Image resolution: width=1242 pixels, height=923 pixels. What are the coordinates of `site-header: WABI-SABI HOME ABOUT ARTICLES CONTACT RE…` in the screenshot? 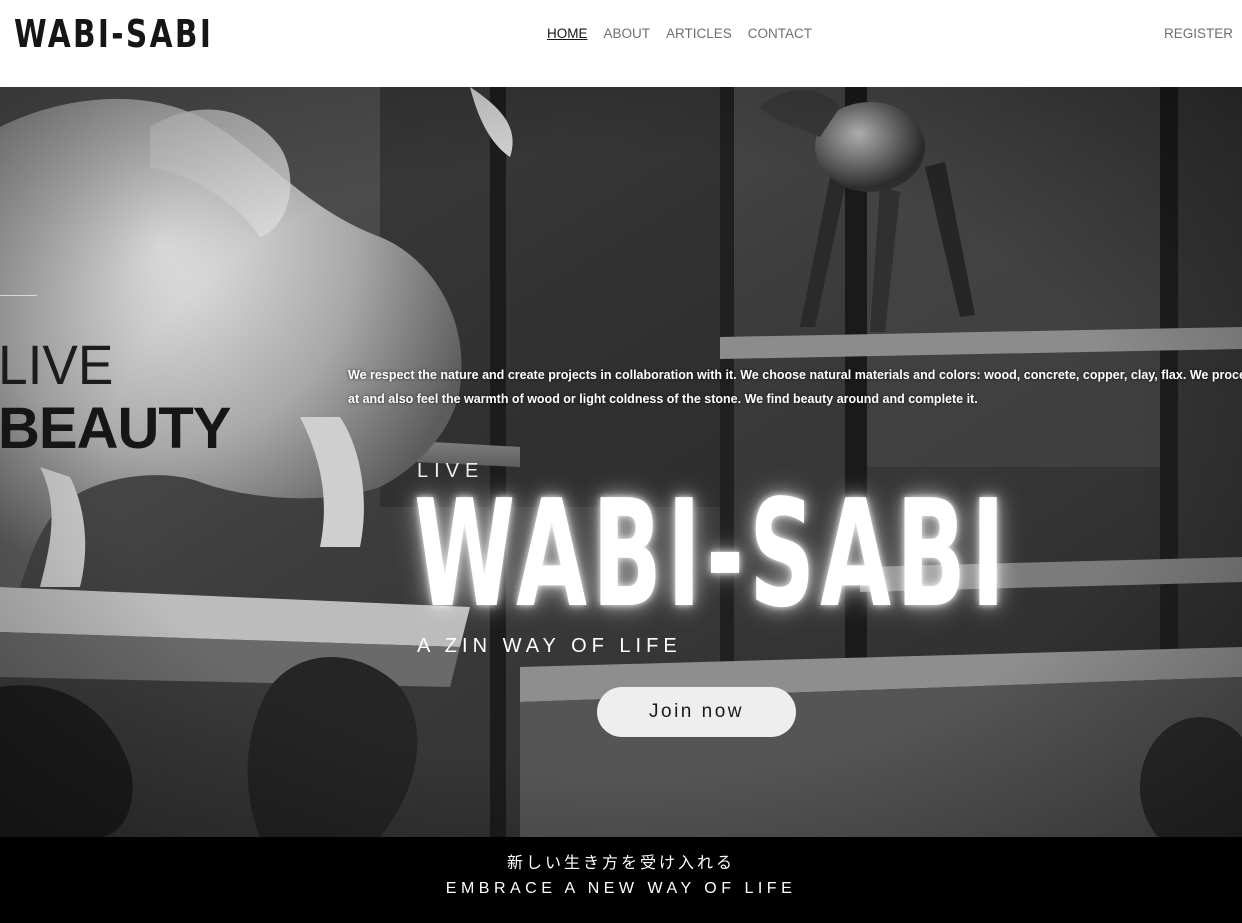 It's located at (621, 43).